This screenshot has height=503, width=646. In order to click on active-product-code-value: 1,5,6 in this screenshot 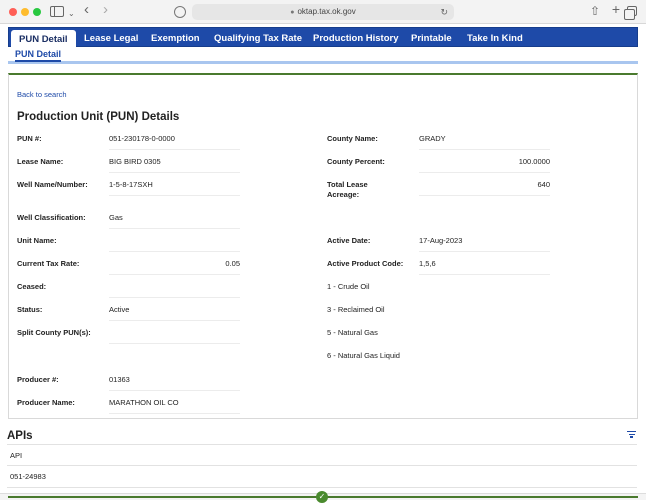, I will do `click(484, 267)`.